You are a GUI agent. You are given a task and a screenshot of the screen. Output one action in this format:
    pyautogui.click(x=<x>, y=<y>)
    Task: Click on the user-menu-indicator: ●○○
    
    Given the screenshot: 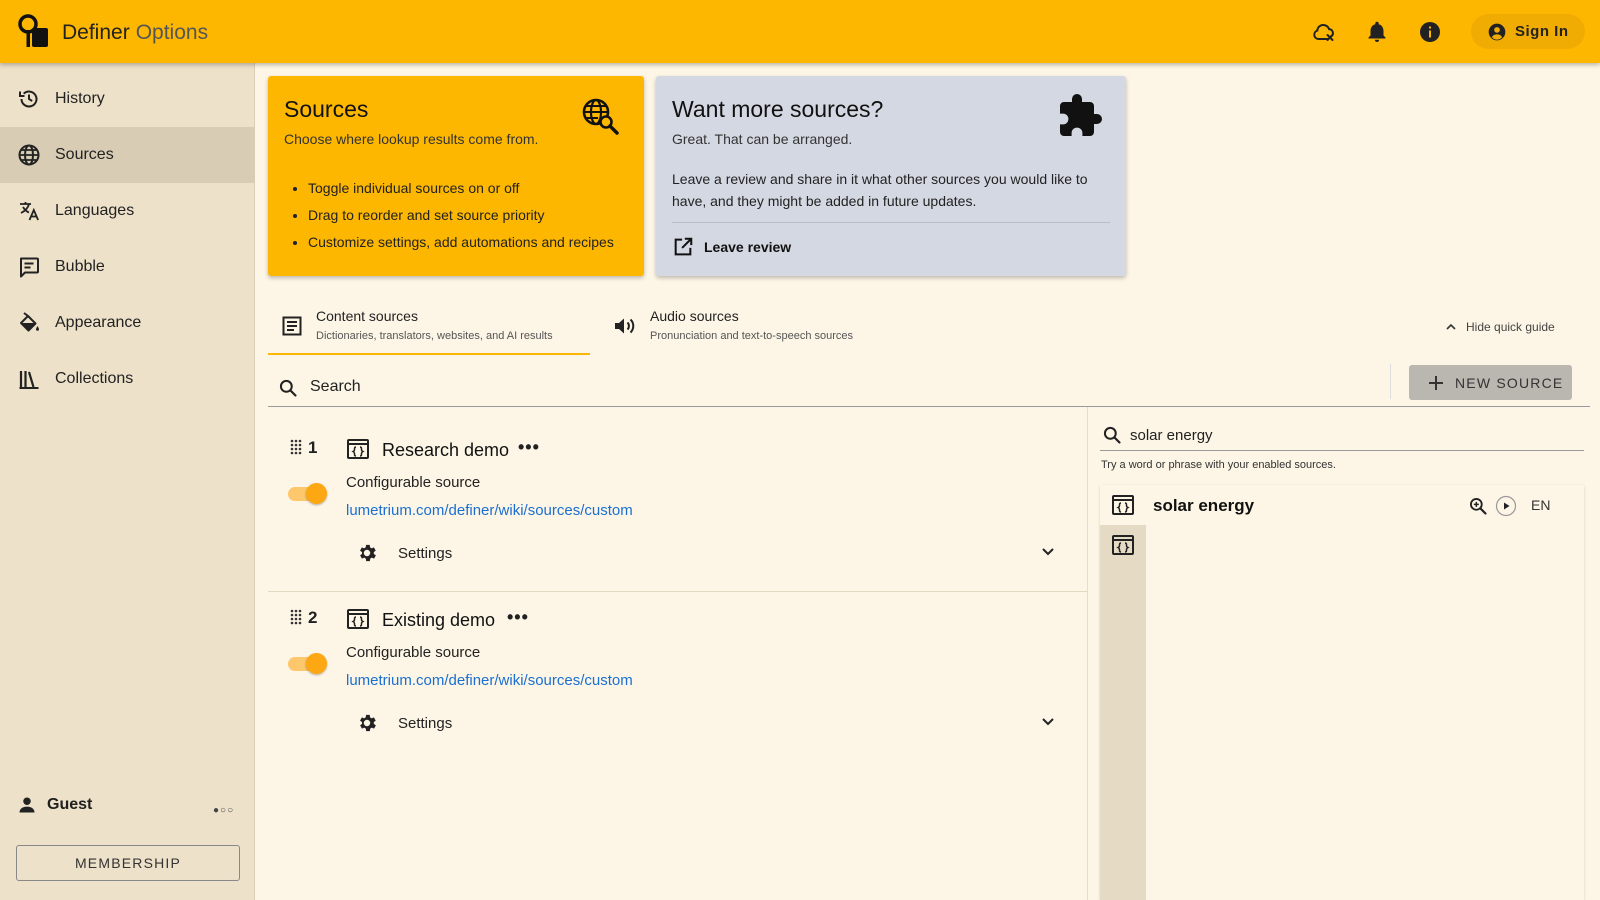 What is the action you would take?
    pyautogui.click(x=223, y=810)
    